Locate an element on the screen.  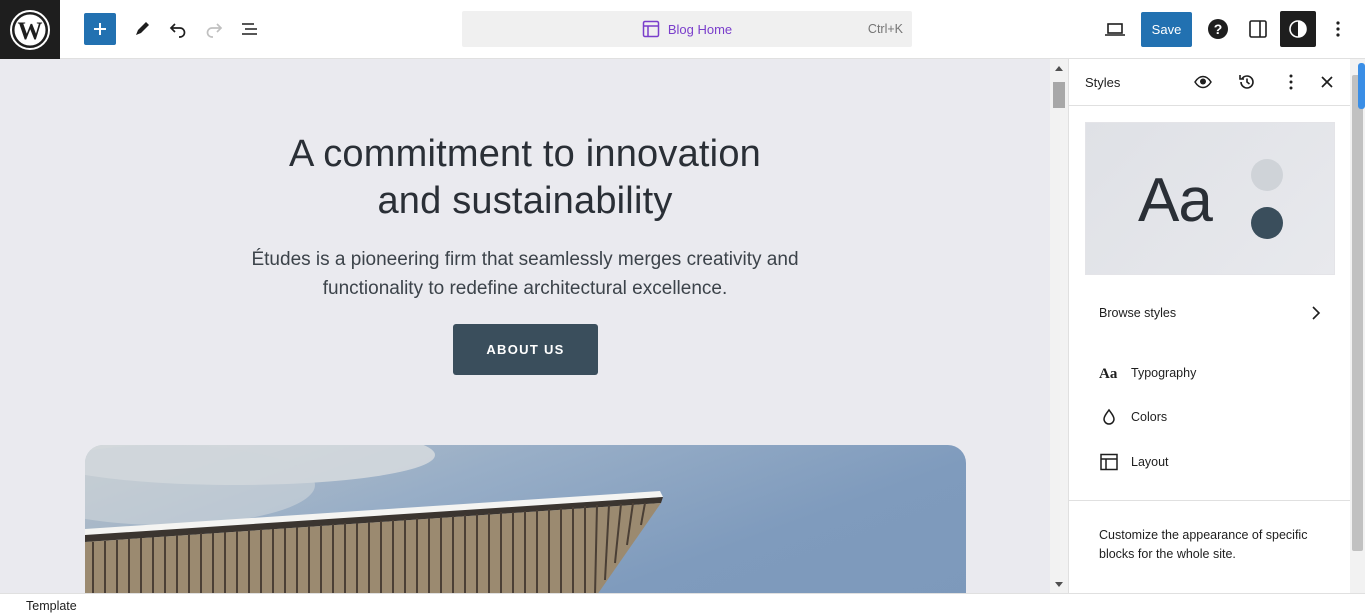
sidebar-item-colors: Colors is located at coordinates (1210, 417).